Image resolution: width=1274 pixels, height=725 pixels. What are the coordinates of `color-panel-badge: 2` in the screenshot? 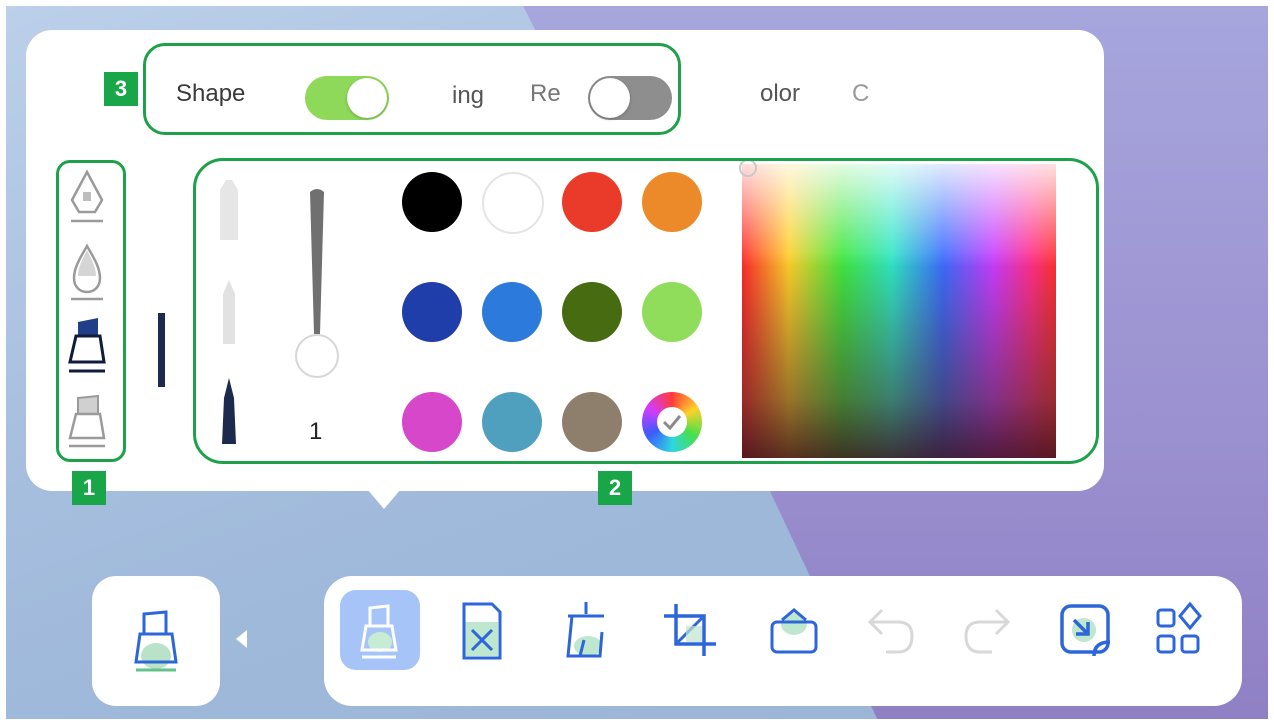 It's located at (615, 488).